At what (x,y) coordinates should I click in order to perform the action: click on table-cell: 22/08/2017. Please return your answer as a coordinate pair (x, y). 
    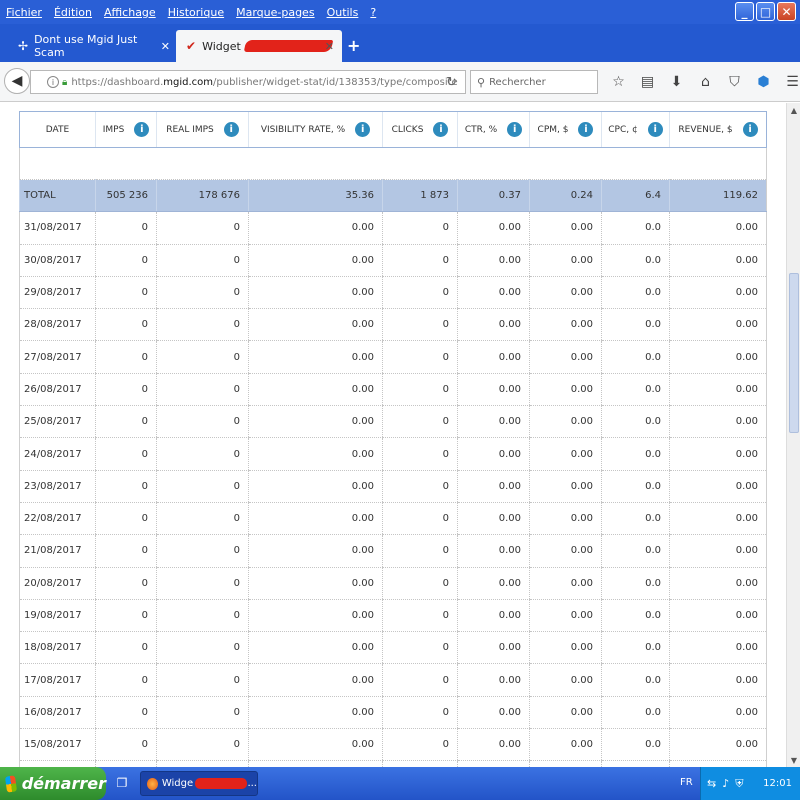
    Looking at the image, I should click on (57, 519).